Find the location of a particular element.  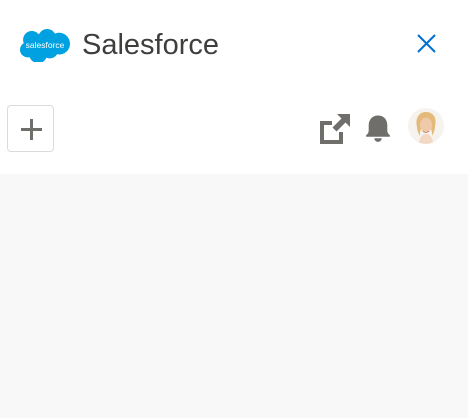

close-button is located at coordinates (426, 44).